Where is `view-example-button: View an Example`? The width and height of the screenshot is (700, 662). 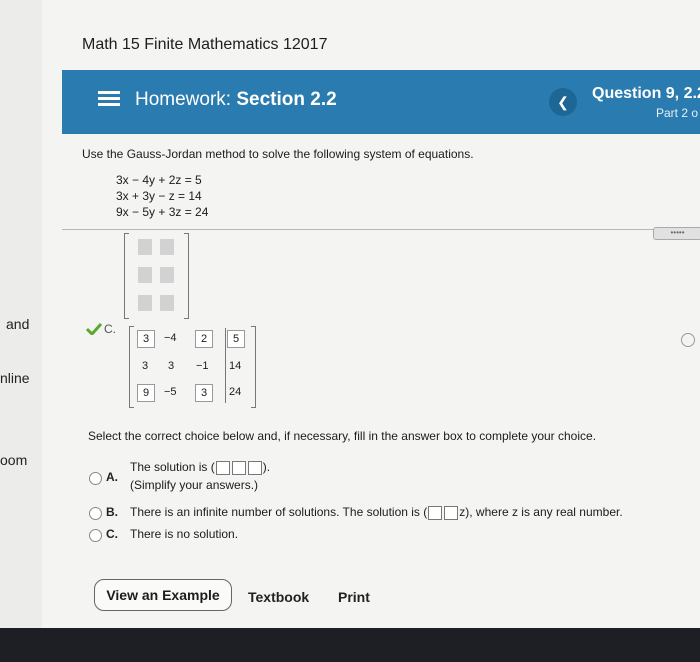
view-example-button: View an Example is located at coordinates (163, 595).